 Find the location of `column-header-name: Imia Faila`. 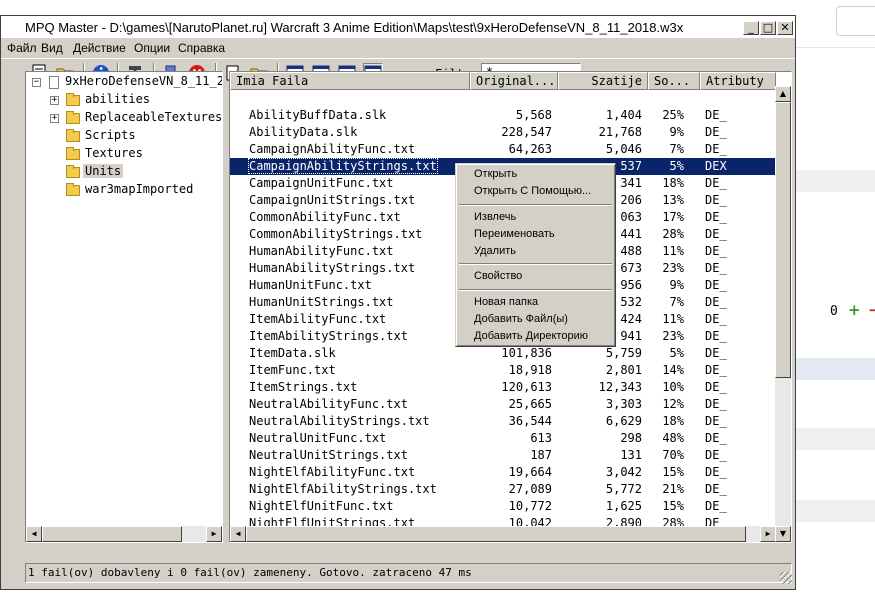

column-header-name: Imia Faila is located at coordinates (350, 81).